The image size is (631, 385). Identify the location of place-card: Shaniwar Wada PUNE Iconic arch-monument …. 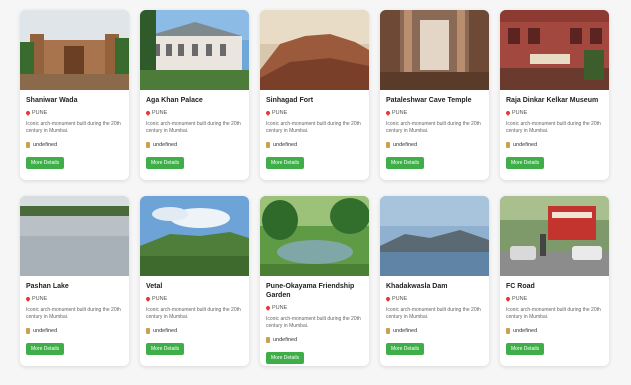
(74, 95).